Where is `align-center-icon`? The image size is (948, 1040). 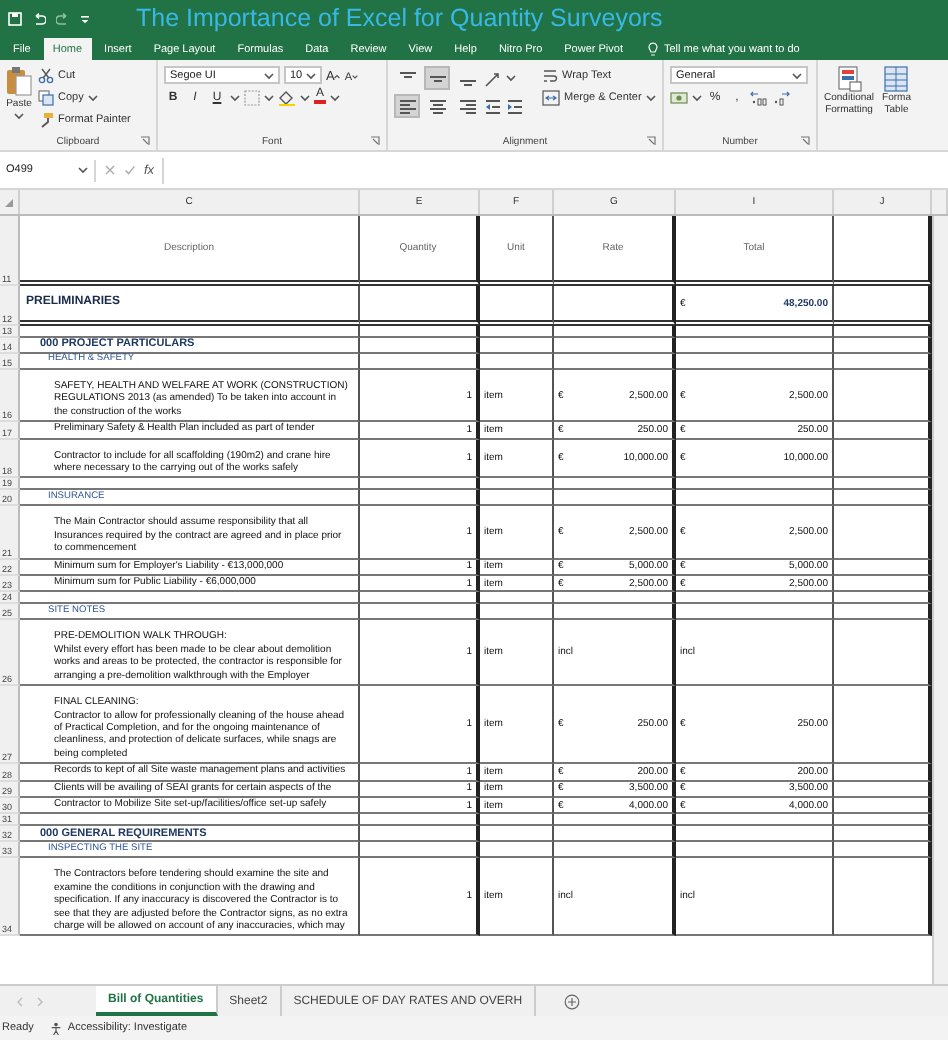
align-center-icon is located at coordinates (437, 106).